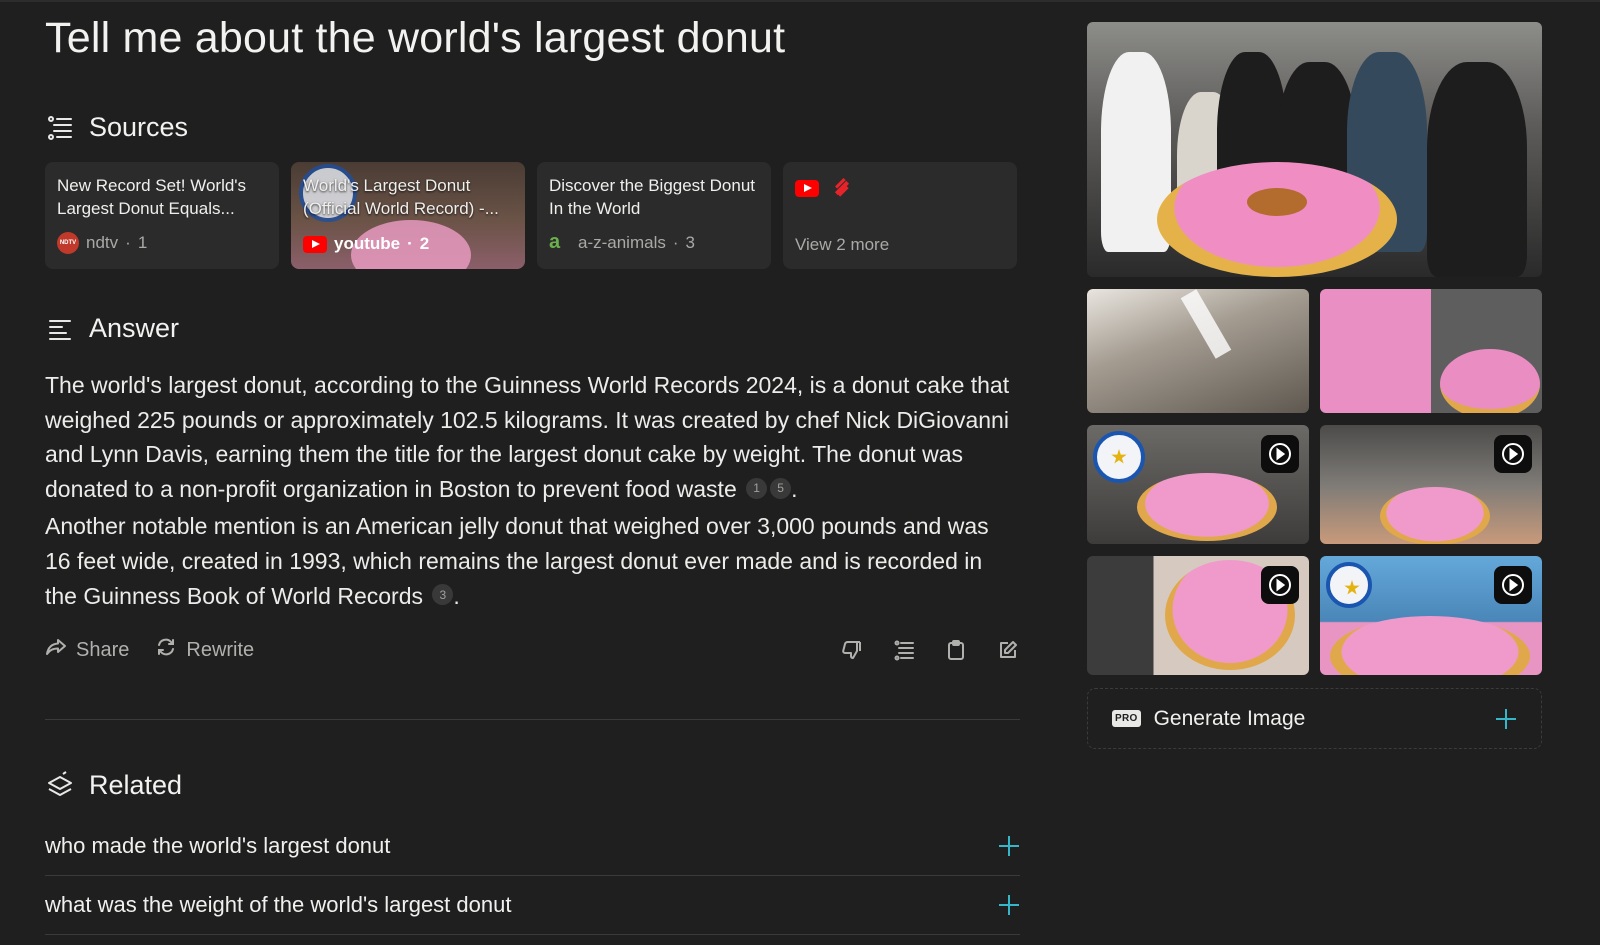 Image resolution: width=1600 pixels, height=945 pixels. Describe the element at coordinates (930, 650) in the screenshot. I see `answer-tools` at that location.